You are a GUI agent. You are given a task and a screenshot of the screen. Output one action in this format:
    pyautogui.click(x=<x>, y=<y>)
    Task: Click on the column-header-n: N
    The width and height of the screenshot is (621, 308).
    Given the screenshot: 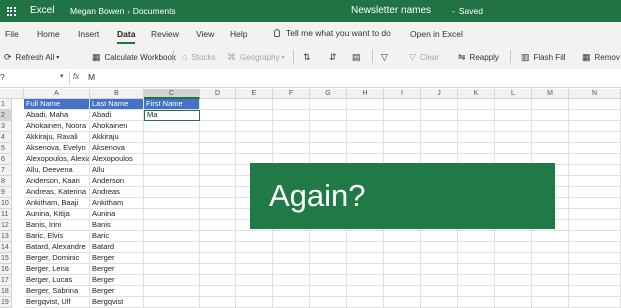 What is the action you would take?
    pyautogui.click(x=595, y=94)
    